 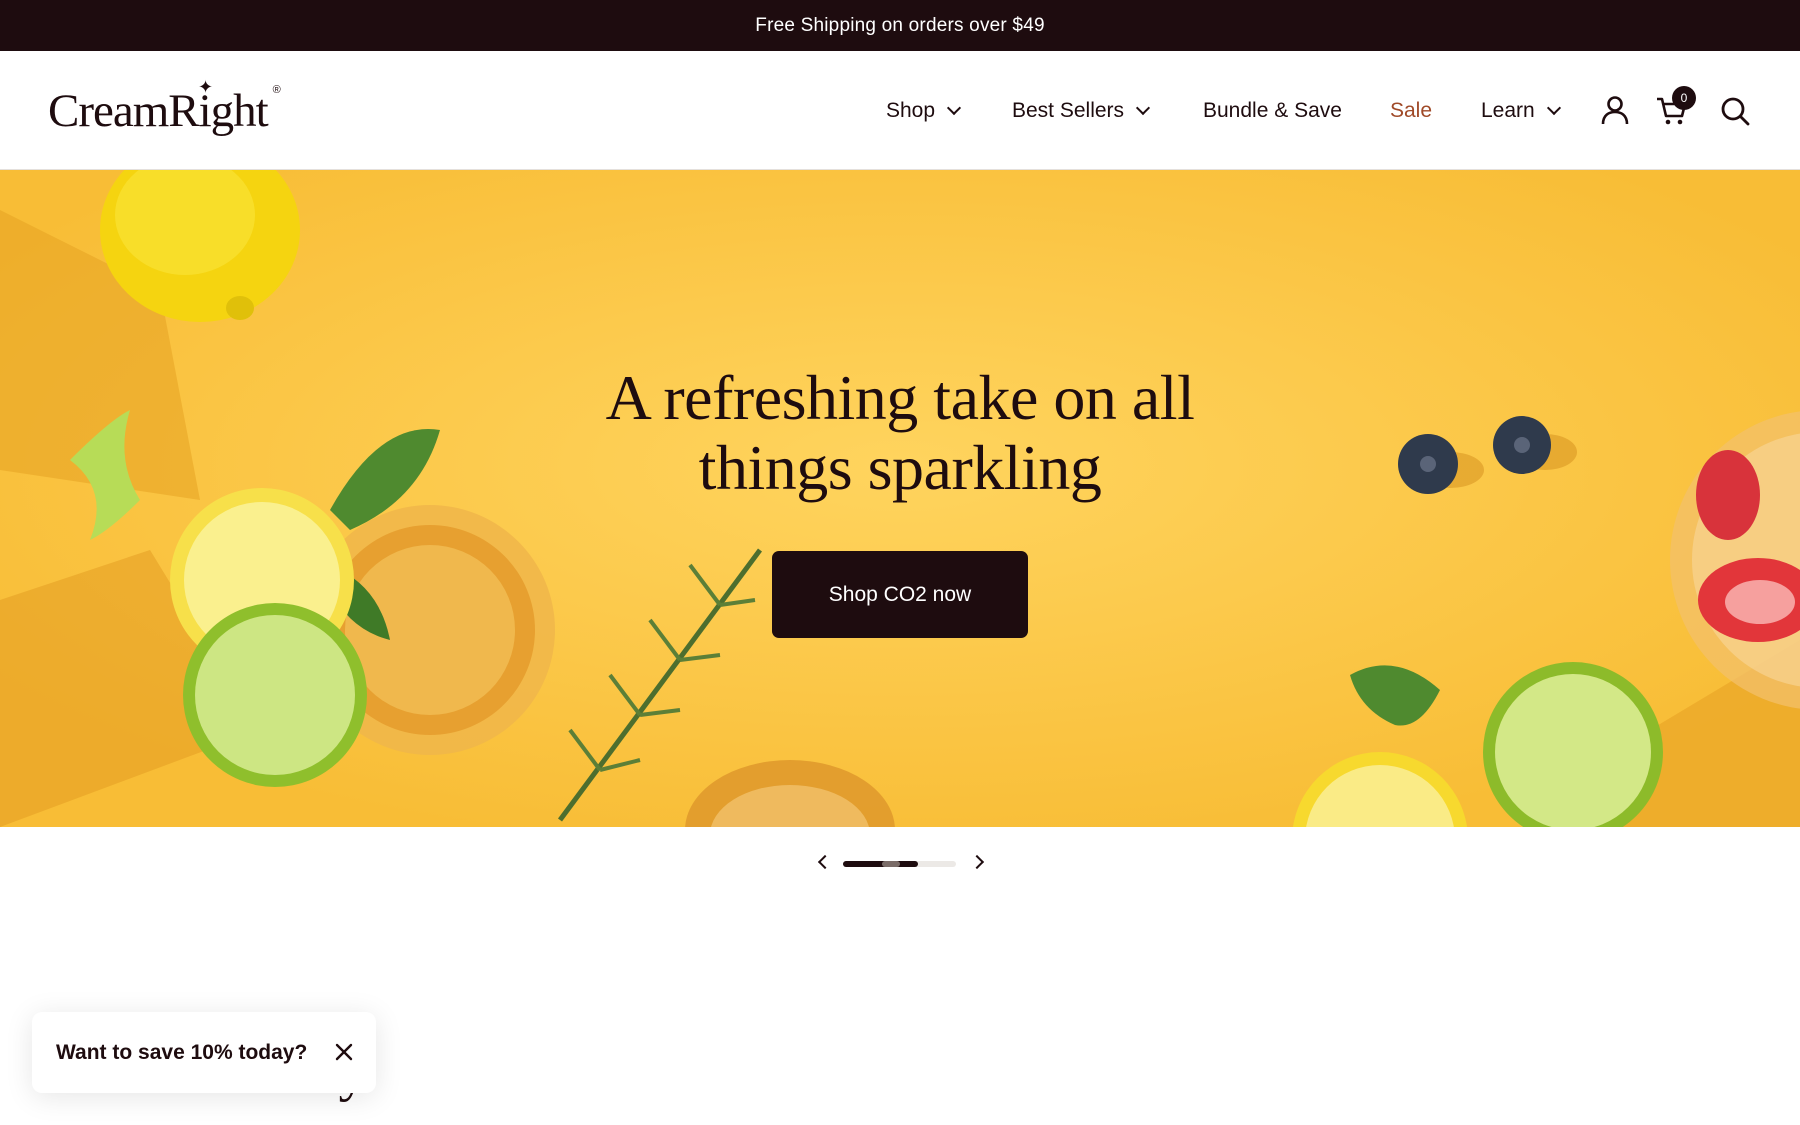 What do you see at coordinates (1684, 98) in the screenshot?
I see `cart-count-badge: 0` at bounding box center [1684, 98].